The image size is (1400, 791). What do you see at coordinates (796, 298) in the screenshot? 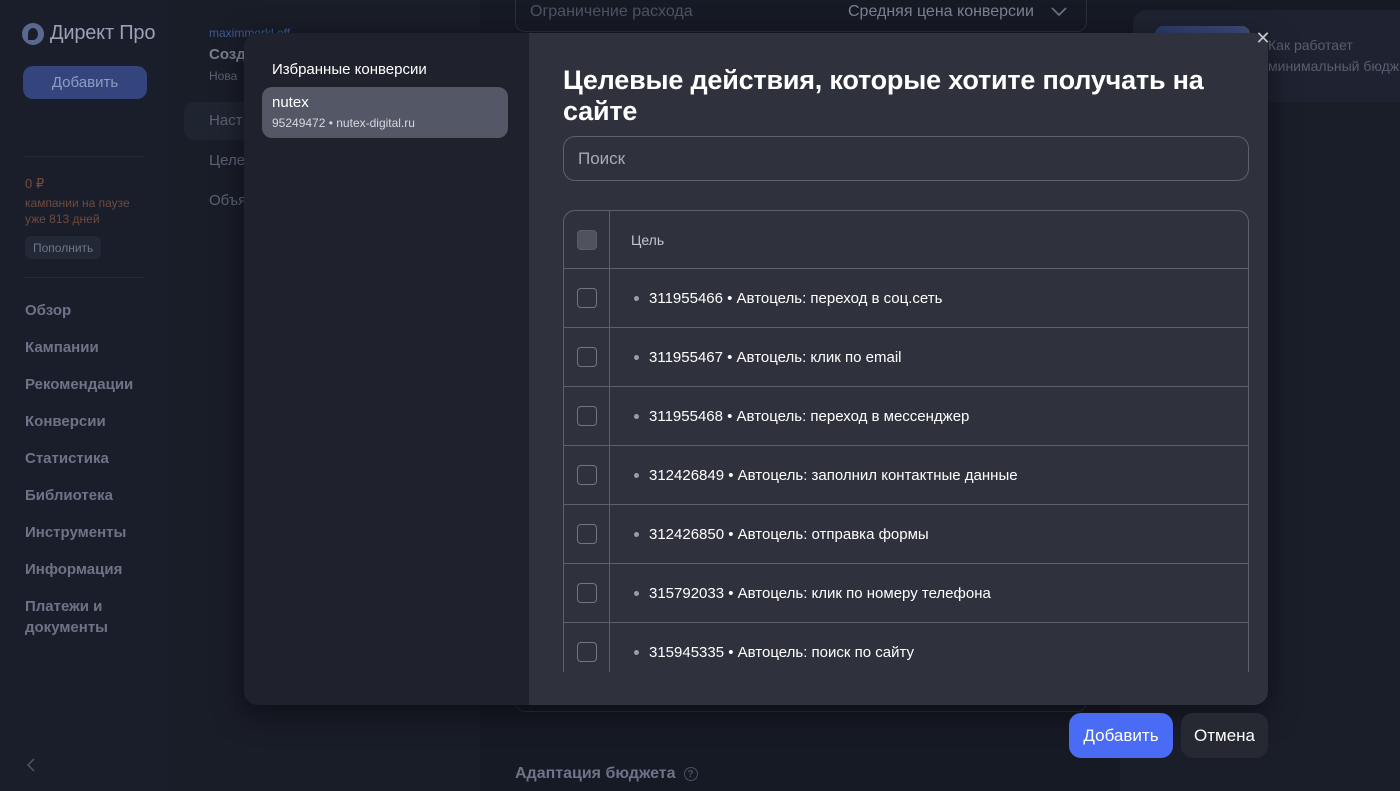
I see `goal-label: 311955466 • Автоцель: переход в соц.сеть` at bounding box center [796, 298].